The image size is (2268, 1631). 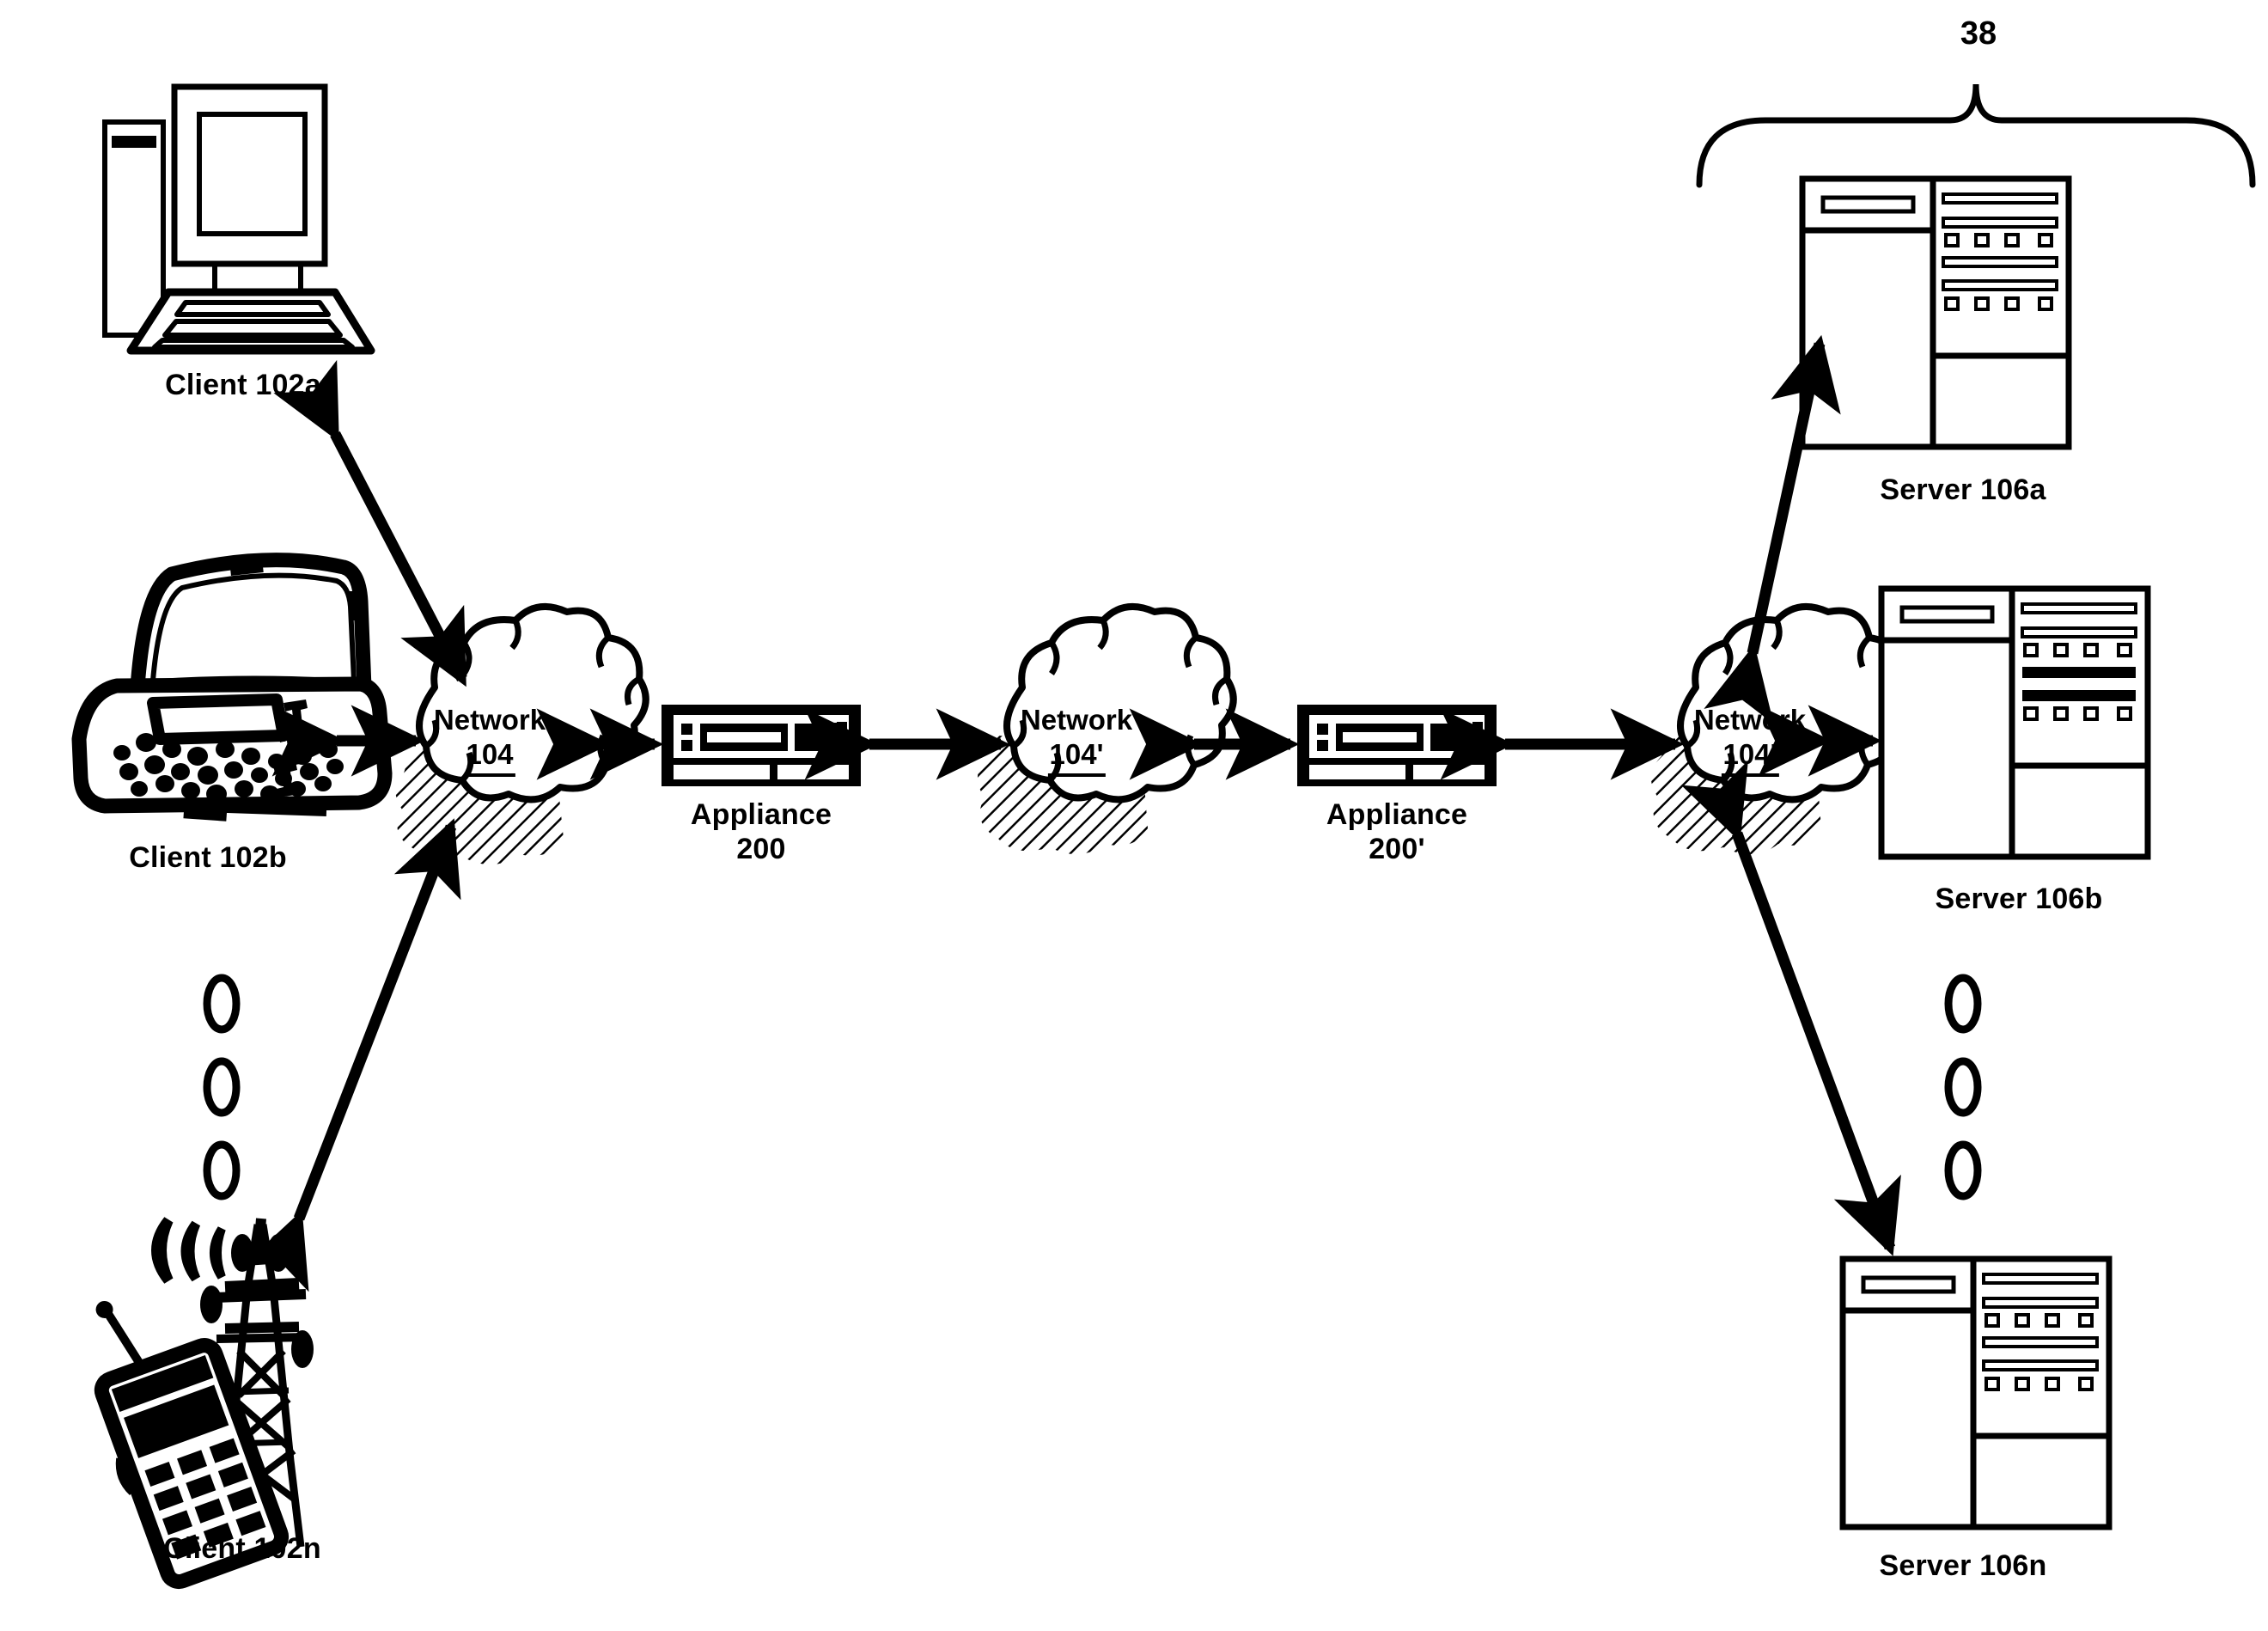 I want to click on server-group-brace, so click(x=1976, y=135).